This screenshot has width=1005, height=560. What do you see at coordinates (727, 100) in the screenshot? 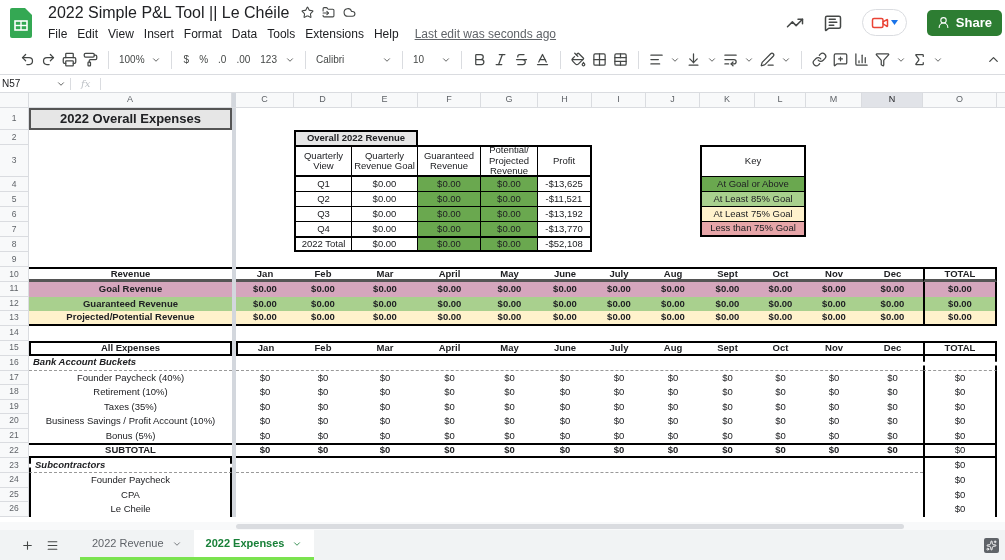
I see `column-header: K` at bounding box center [727, 100].